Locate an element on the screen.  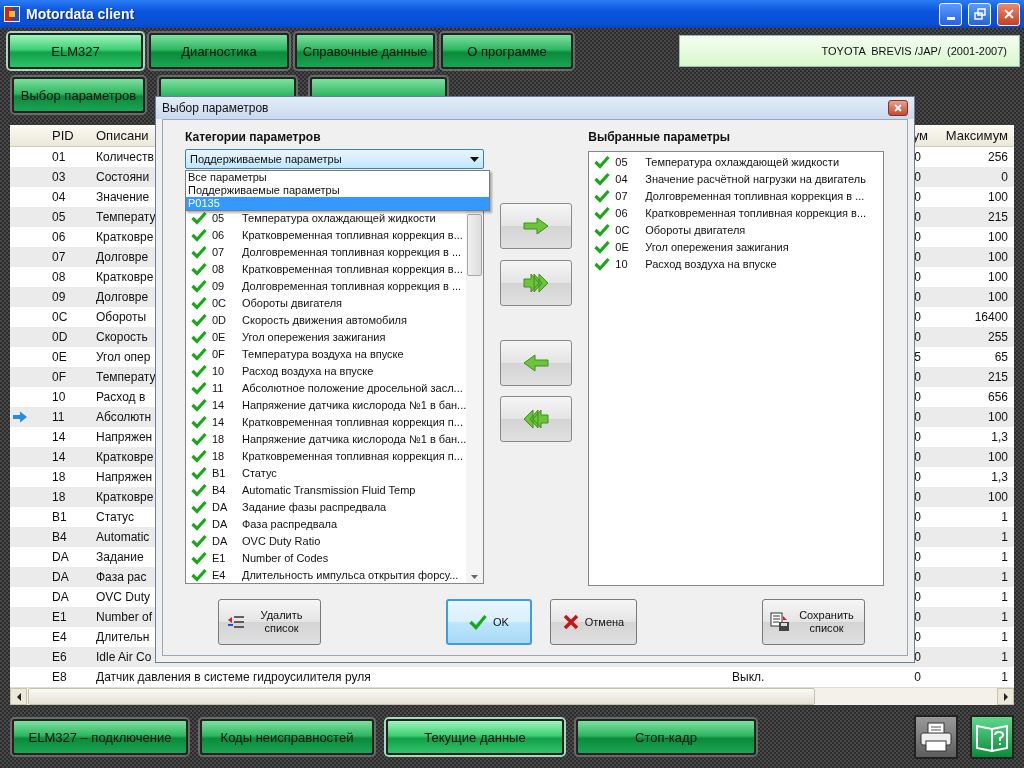
vehicle-label: TOYOTA BREVIS /JAP/ (2001-2007) is located at coordinates (849, 51).